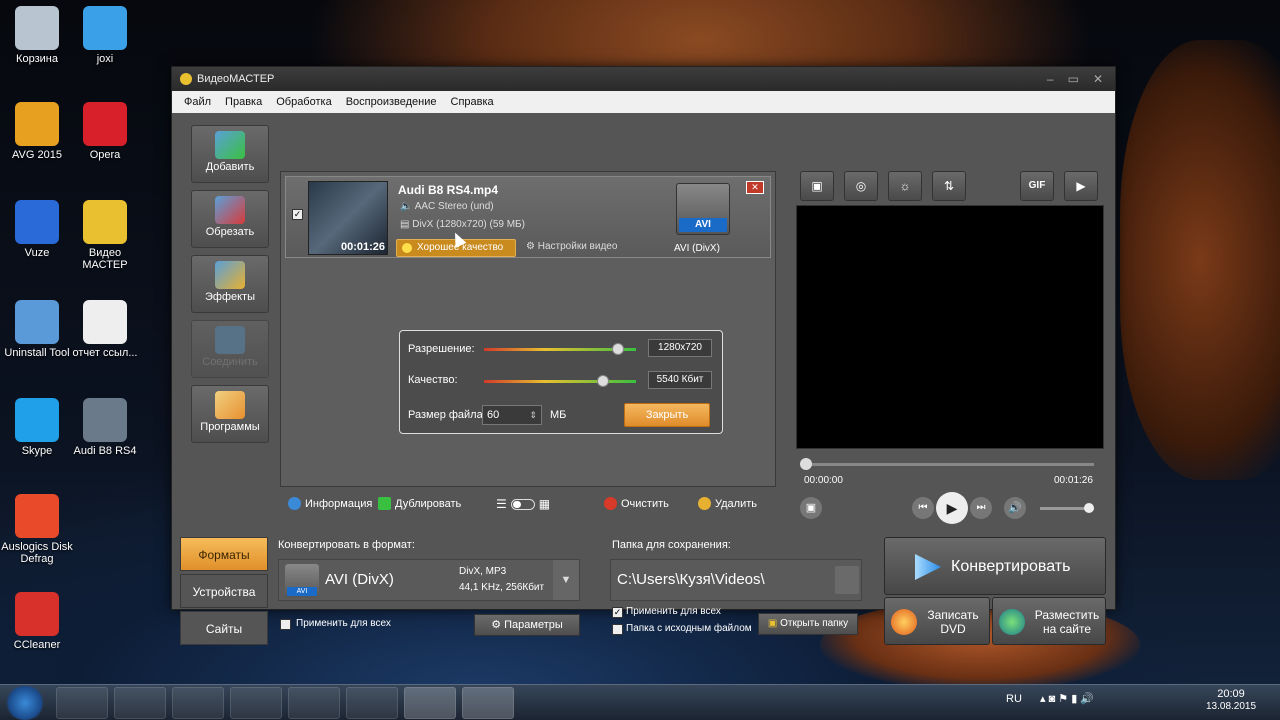 This screenshot has height=720, width=1280. Describe the element at coordinates (224, 628) in the screenshot. I see `tab-sites: Сайты` at that location.